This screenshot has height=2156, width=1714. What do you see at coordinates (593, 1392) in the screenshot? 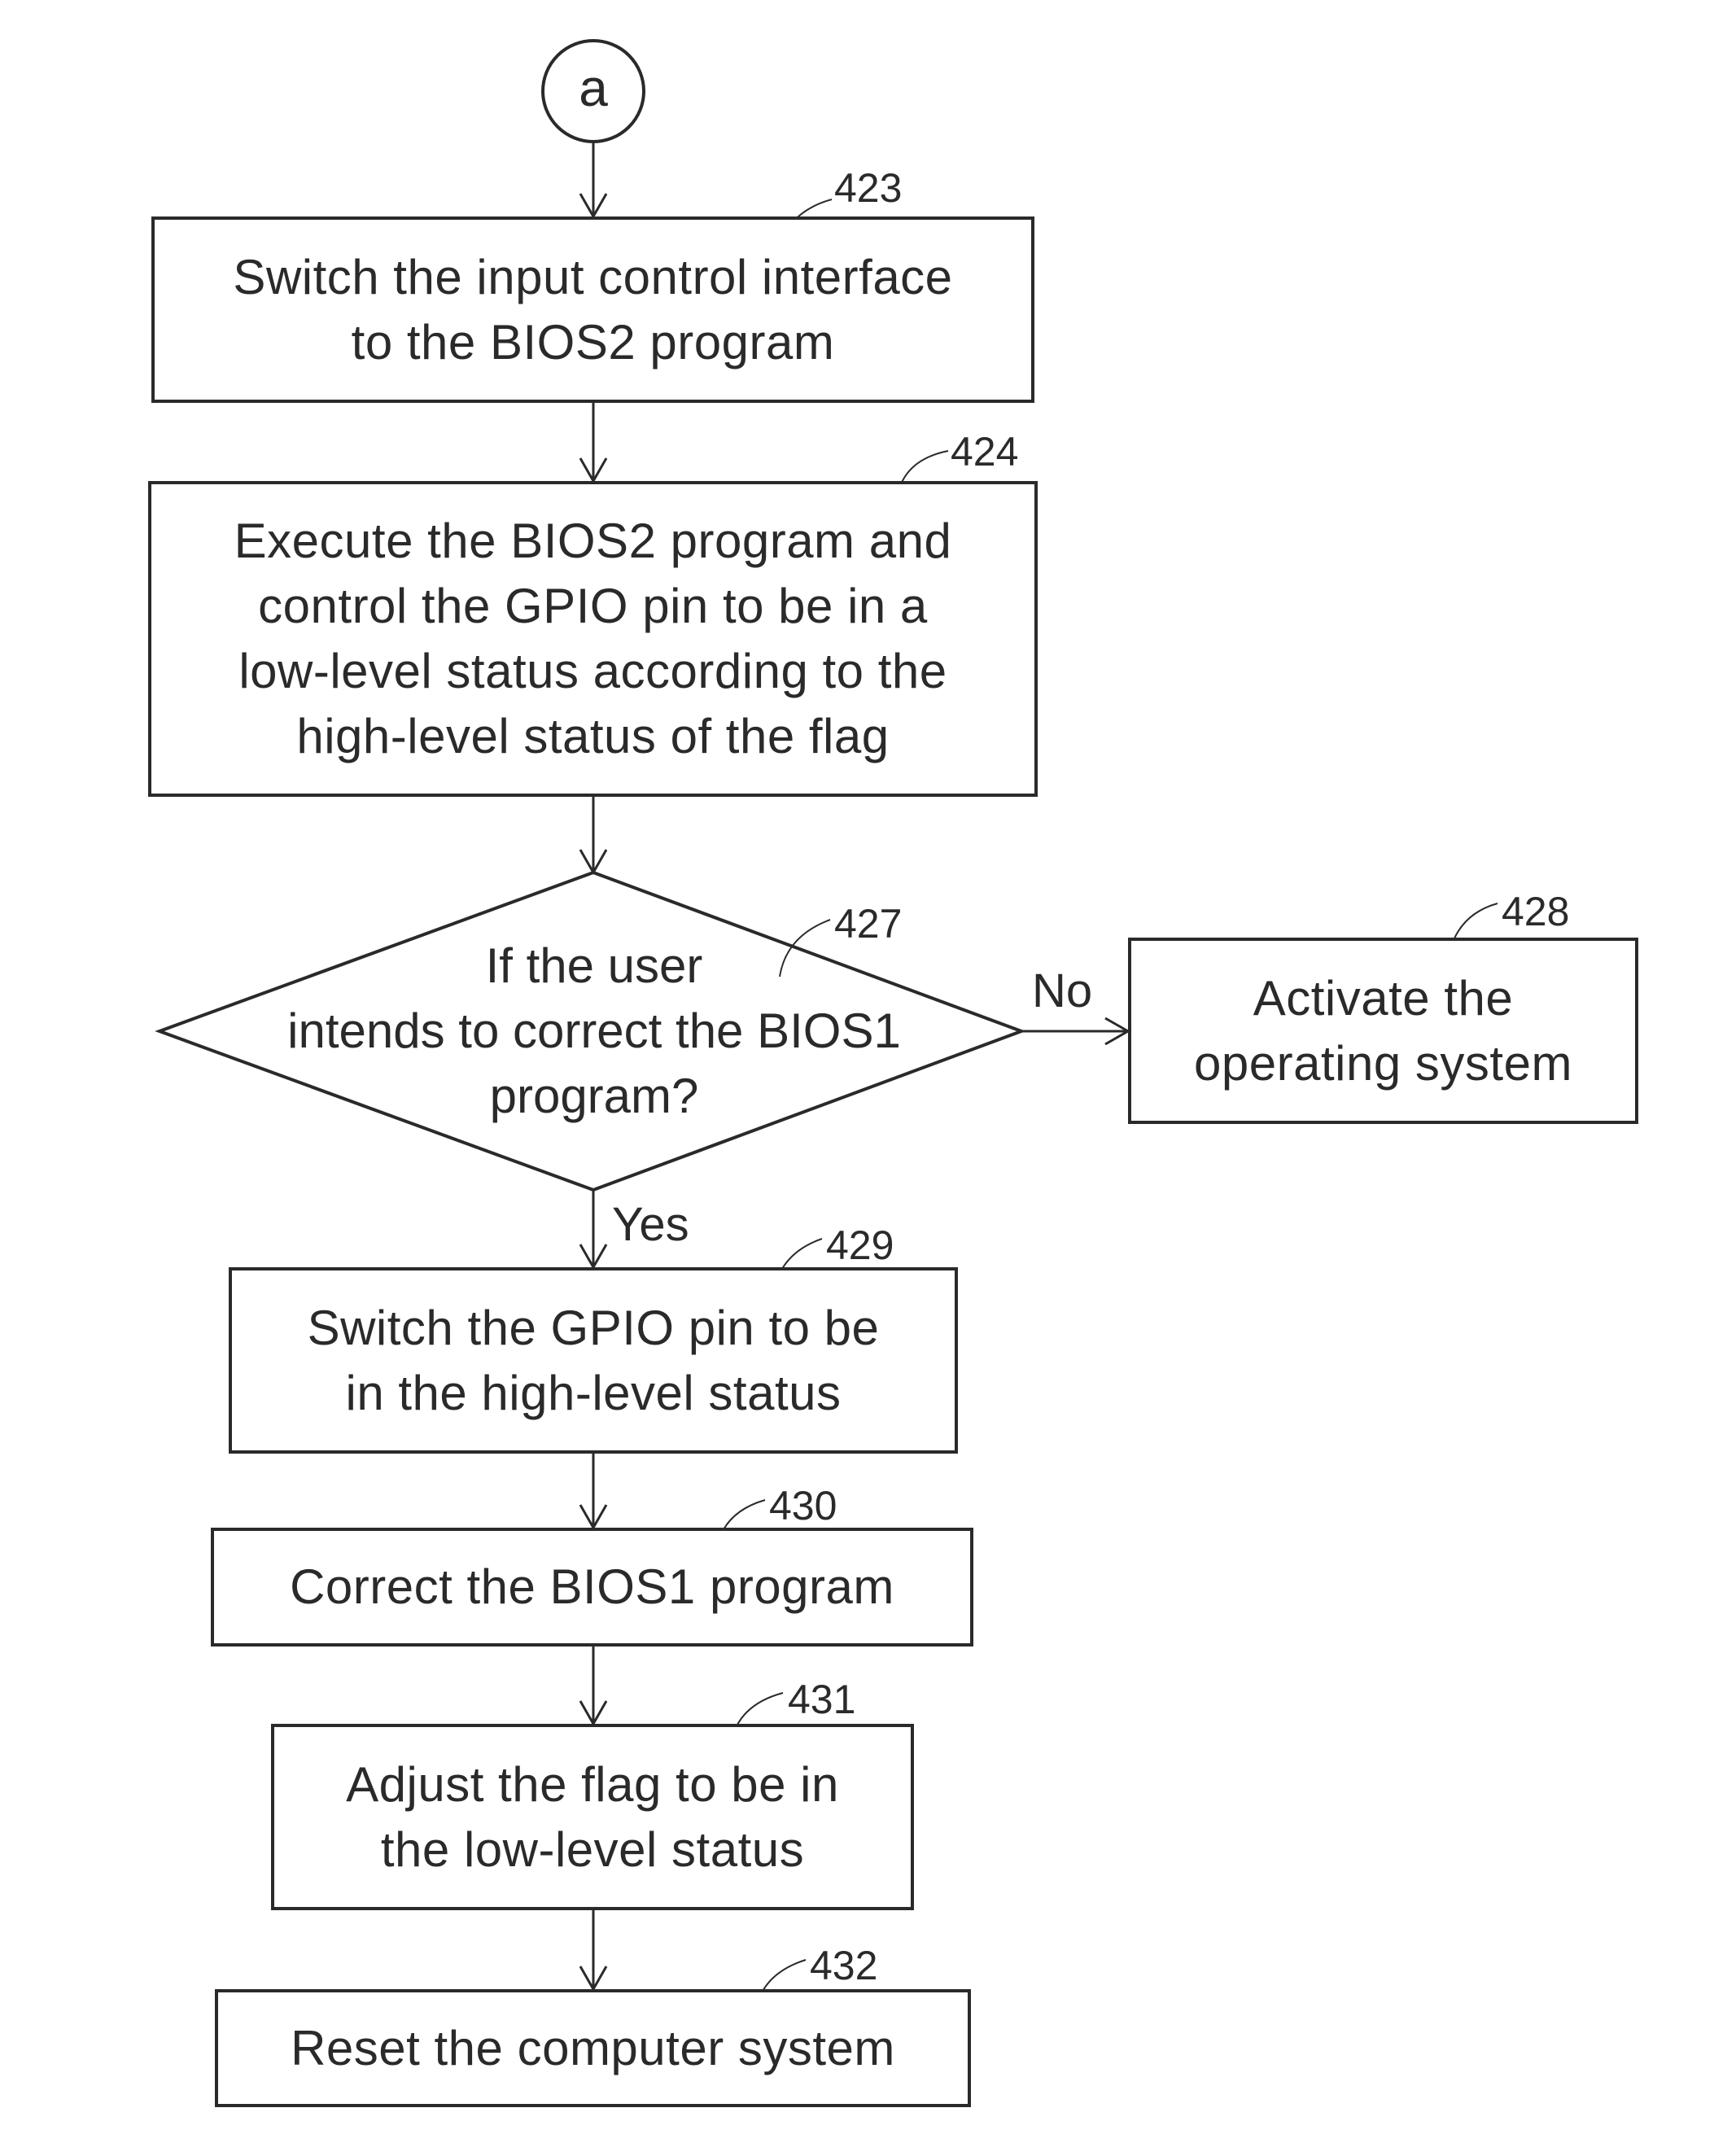
I see `step-429-text-line: in the high-level status` at bounding box center [593, 1392].